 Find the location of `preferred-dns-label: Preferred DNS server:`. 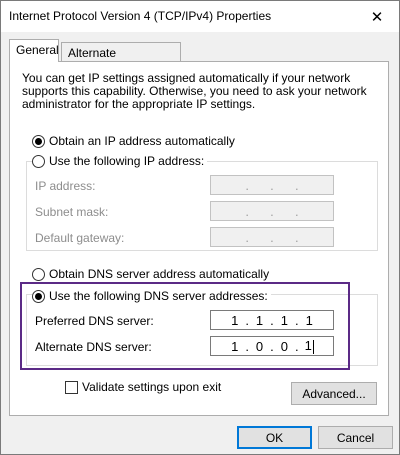

preferred-dns-label: Preferred DNS server: is located at coordinates (94, 321).